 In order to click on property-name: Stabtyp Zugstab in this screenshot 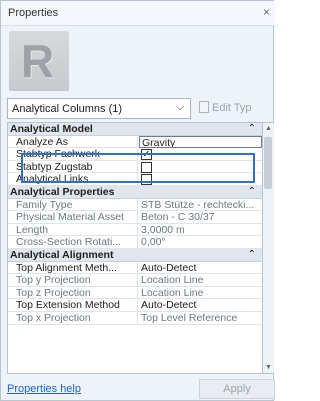, I will do `click(73, 167)`.